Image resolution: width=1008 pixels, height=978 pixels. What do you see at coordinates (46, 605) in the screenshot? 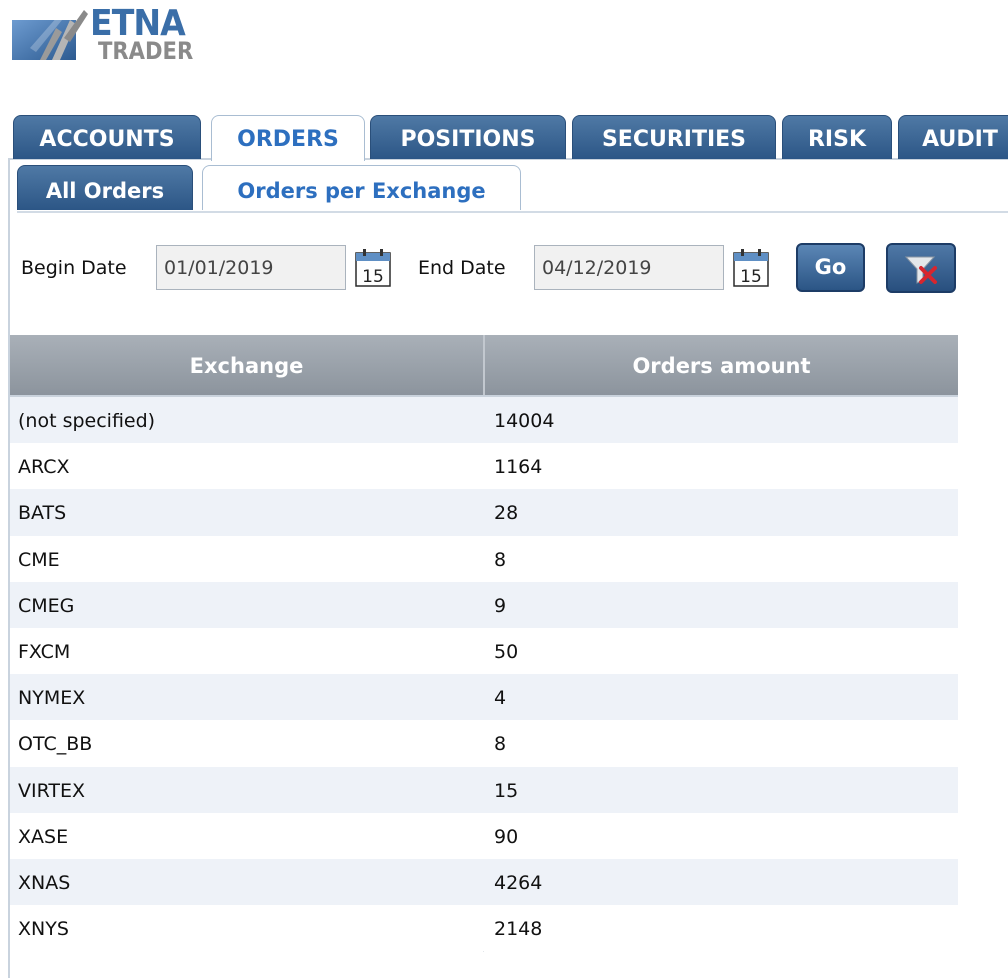
I see `exchange-cell: CMEG` at bounding box center [46, 605].